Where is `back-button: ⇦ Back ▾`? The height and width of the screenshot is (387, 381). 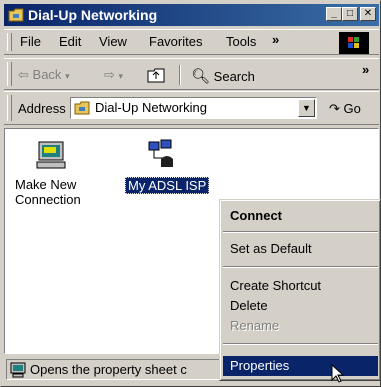
back-button: ⇦ Back ▾ is located at coordinates (44, 75).